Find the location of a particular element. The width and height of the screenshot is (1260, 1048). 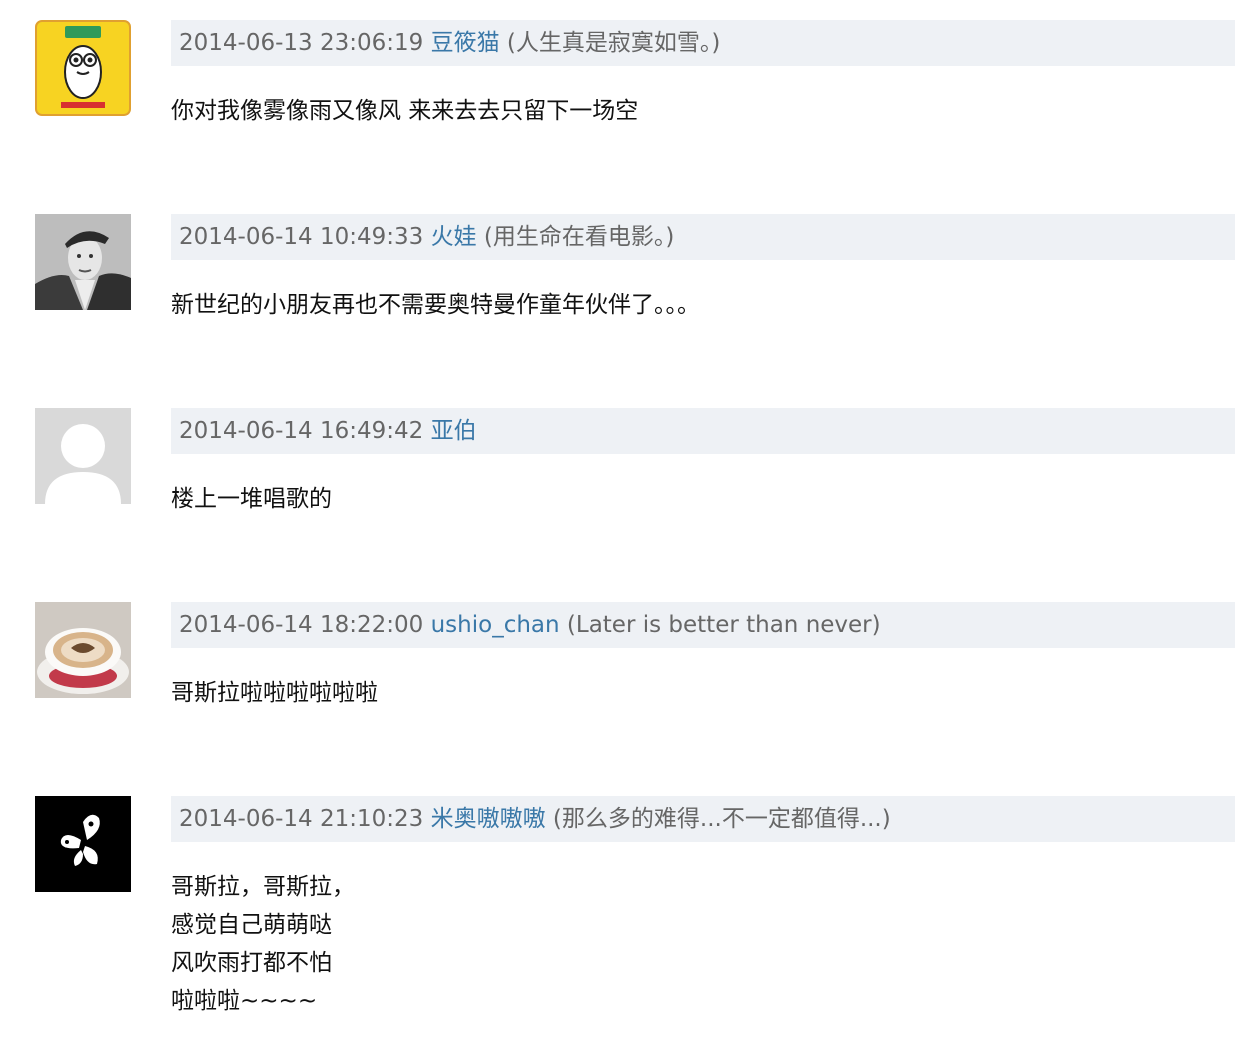

comment-author-link: 亚伯 is located at coordinates (454, 431).